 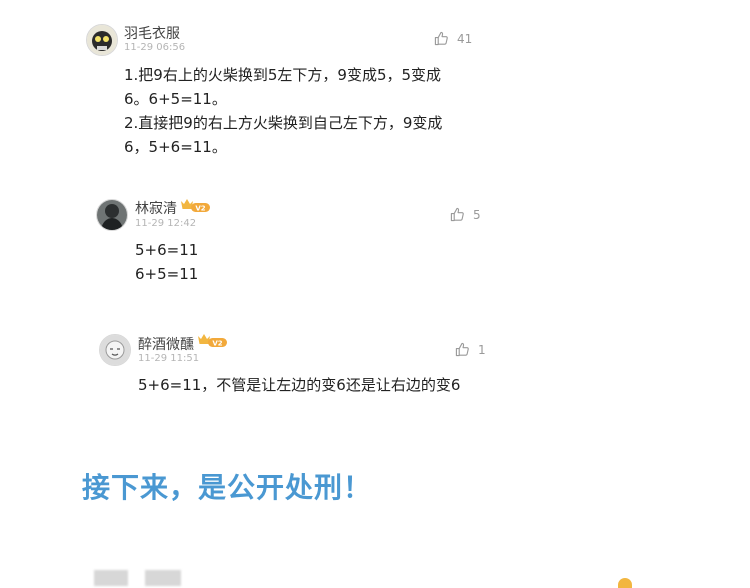 I want to click on decorative-dot, so click(x=625, y=583).